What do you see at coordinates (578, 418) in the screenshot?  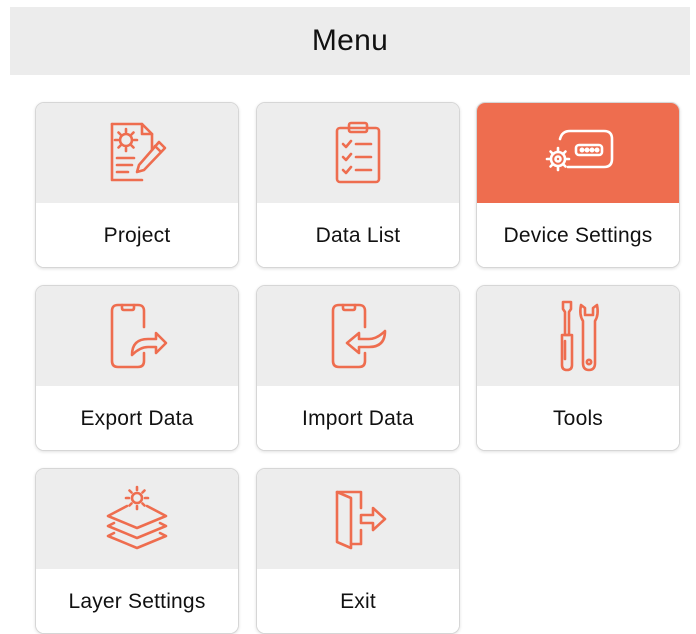 I see `tile-label-tools: Tools` at bounding box center [578, 418].